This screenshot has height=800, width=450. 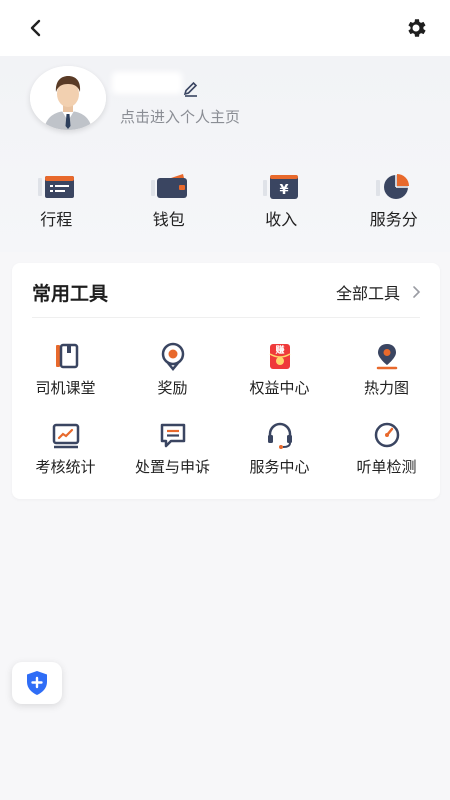 I want to click on all-tools-link: 全部工具, so click(x=379, y=292).